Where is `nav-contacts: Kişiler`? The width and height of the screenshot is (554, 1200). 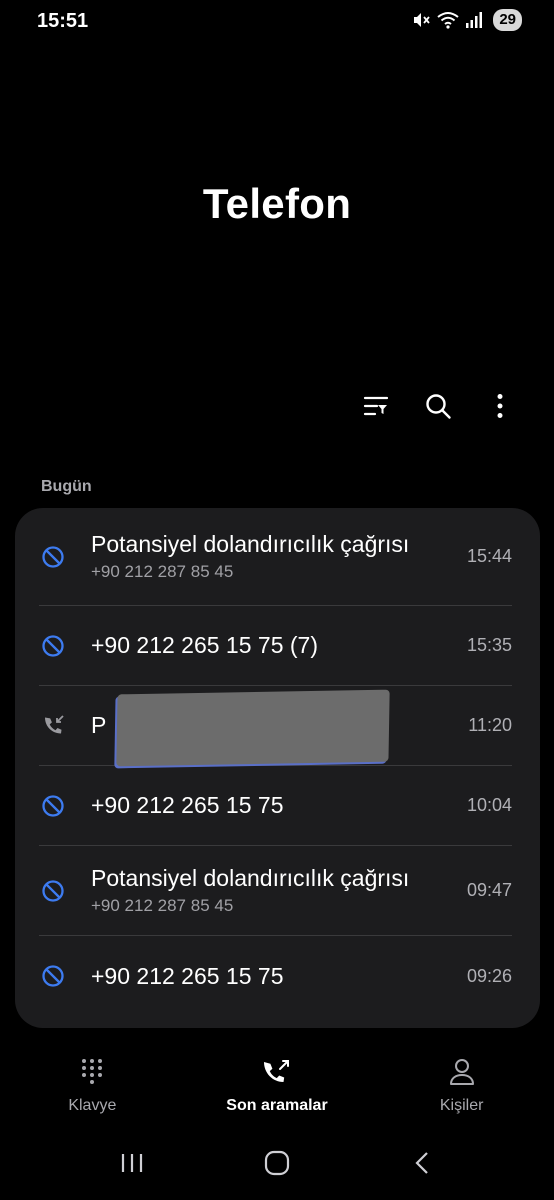
nav-contacts: Kişiler is located at coordinates (462, 1090).